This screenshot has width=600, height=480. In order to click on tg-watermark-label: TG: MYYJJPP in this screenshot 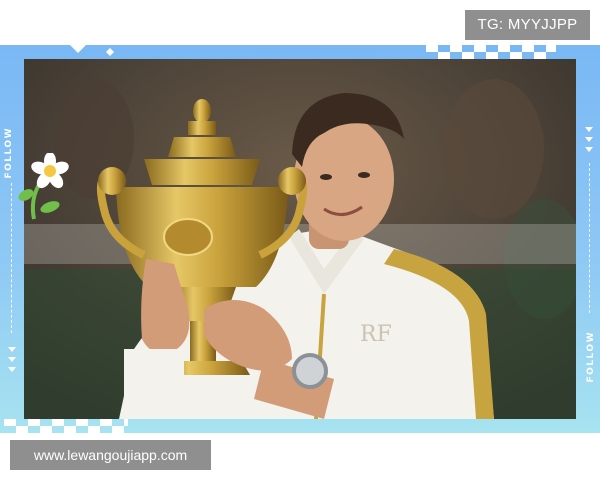, I will do `click(527, 24)`.